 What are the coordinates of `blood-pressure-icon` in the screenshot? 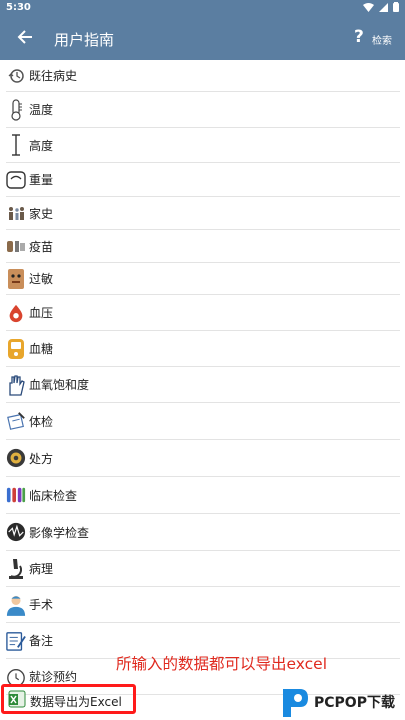 It's located at (16, 313).